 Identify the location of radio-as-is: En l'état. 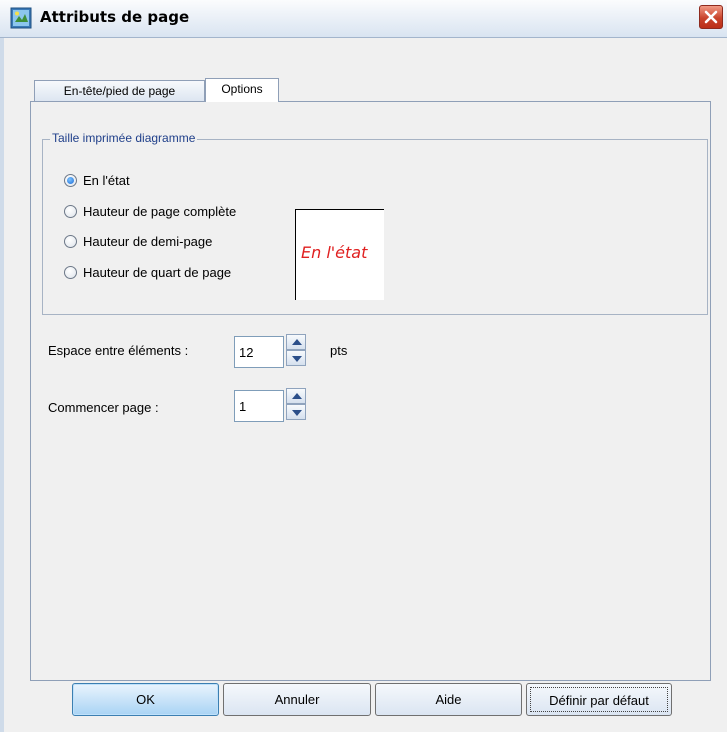
(97, 180).